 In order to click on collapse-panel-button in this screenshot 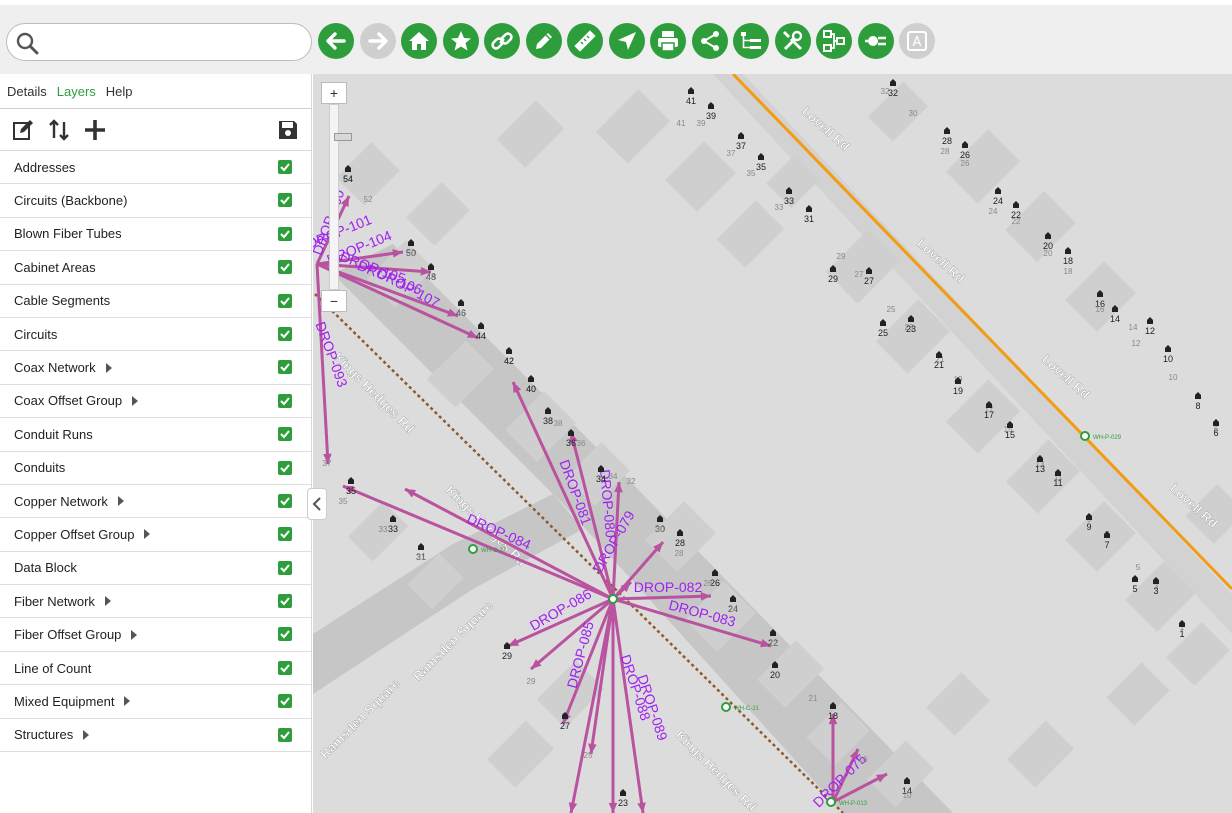, I will do `click(317, 504)`.